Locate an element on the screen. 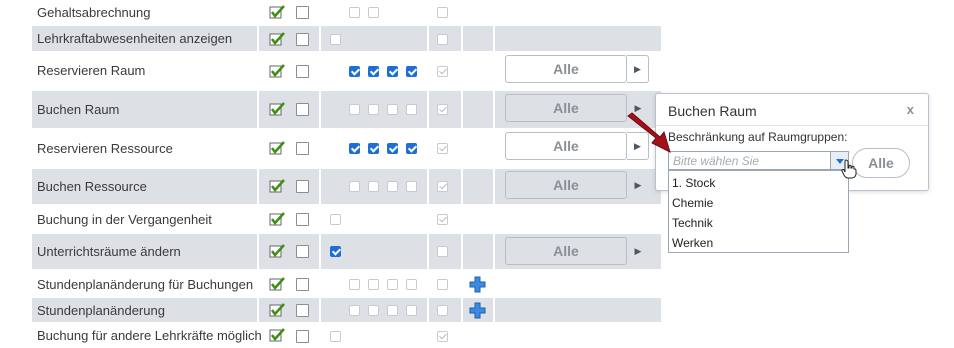 The width and height of the screenshot is (954, 348). room-group-select: Bitte wählen Sie is located at coordinates (758, 160).